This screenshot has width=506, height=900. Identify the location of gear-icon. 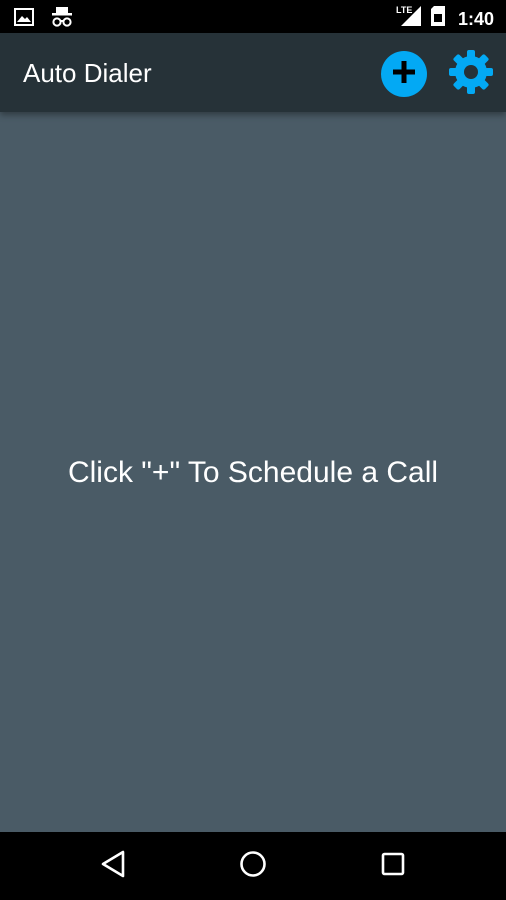
(471, 74).